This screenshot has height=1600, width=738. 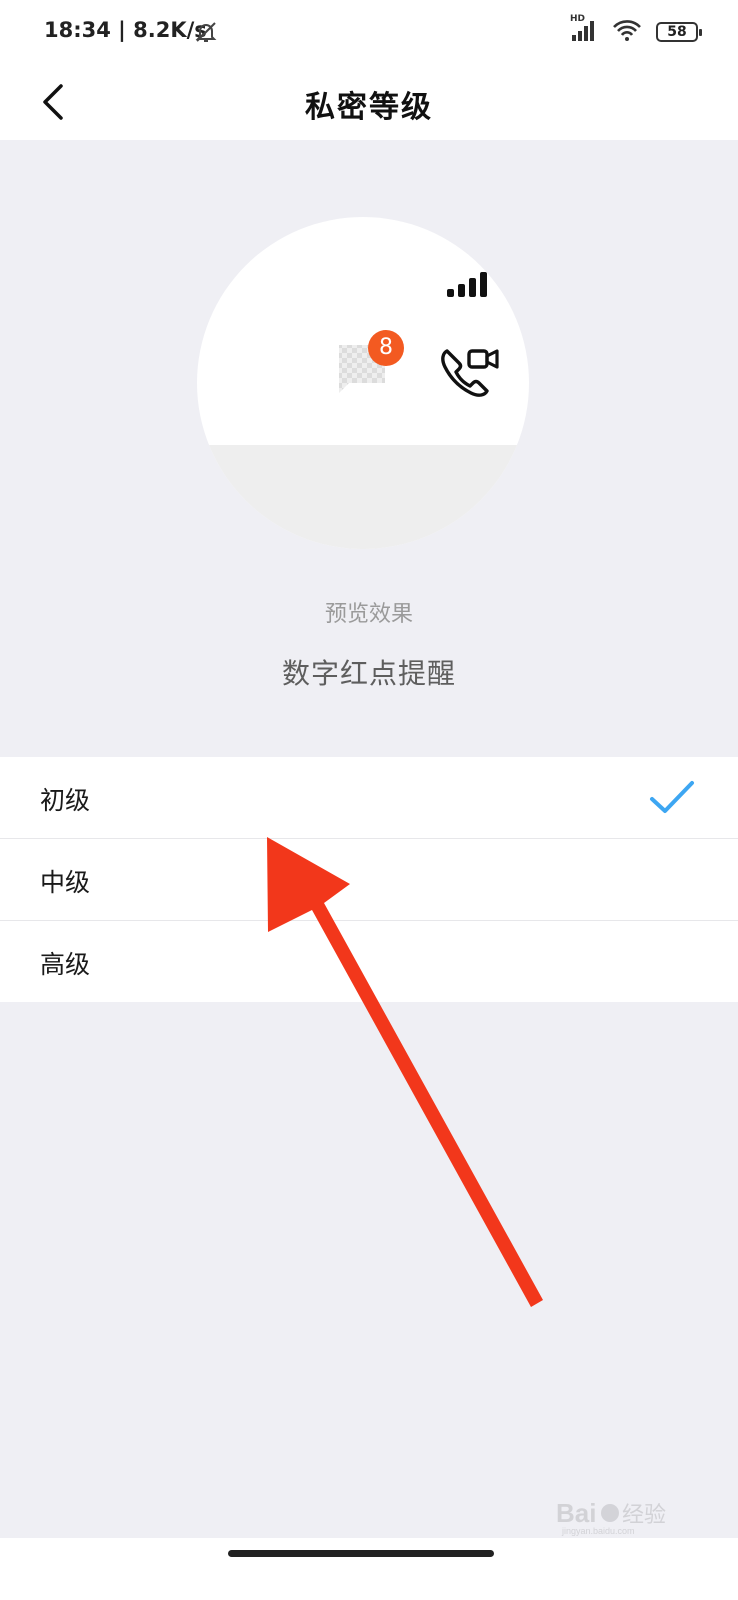 What do you see at coordinates (598, 1531) in the screenshot?
I see `svg-text: jingyan.baidu.com` at bounding box center [598, 1531].